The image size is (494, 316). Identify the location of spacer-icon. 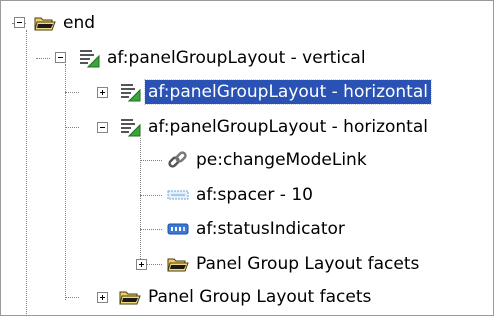
(178, 195).